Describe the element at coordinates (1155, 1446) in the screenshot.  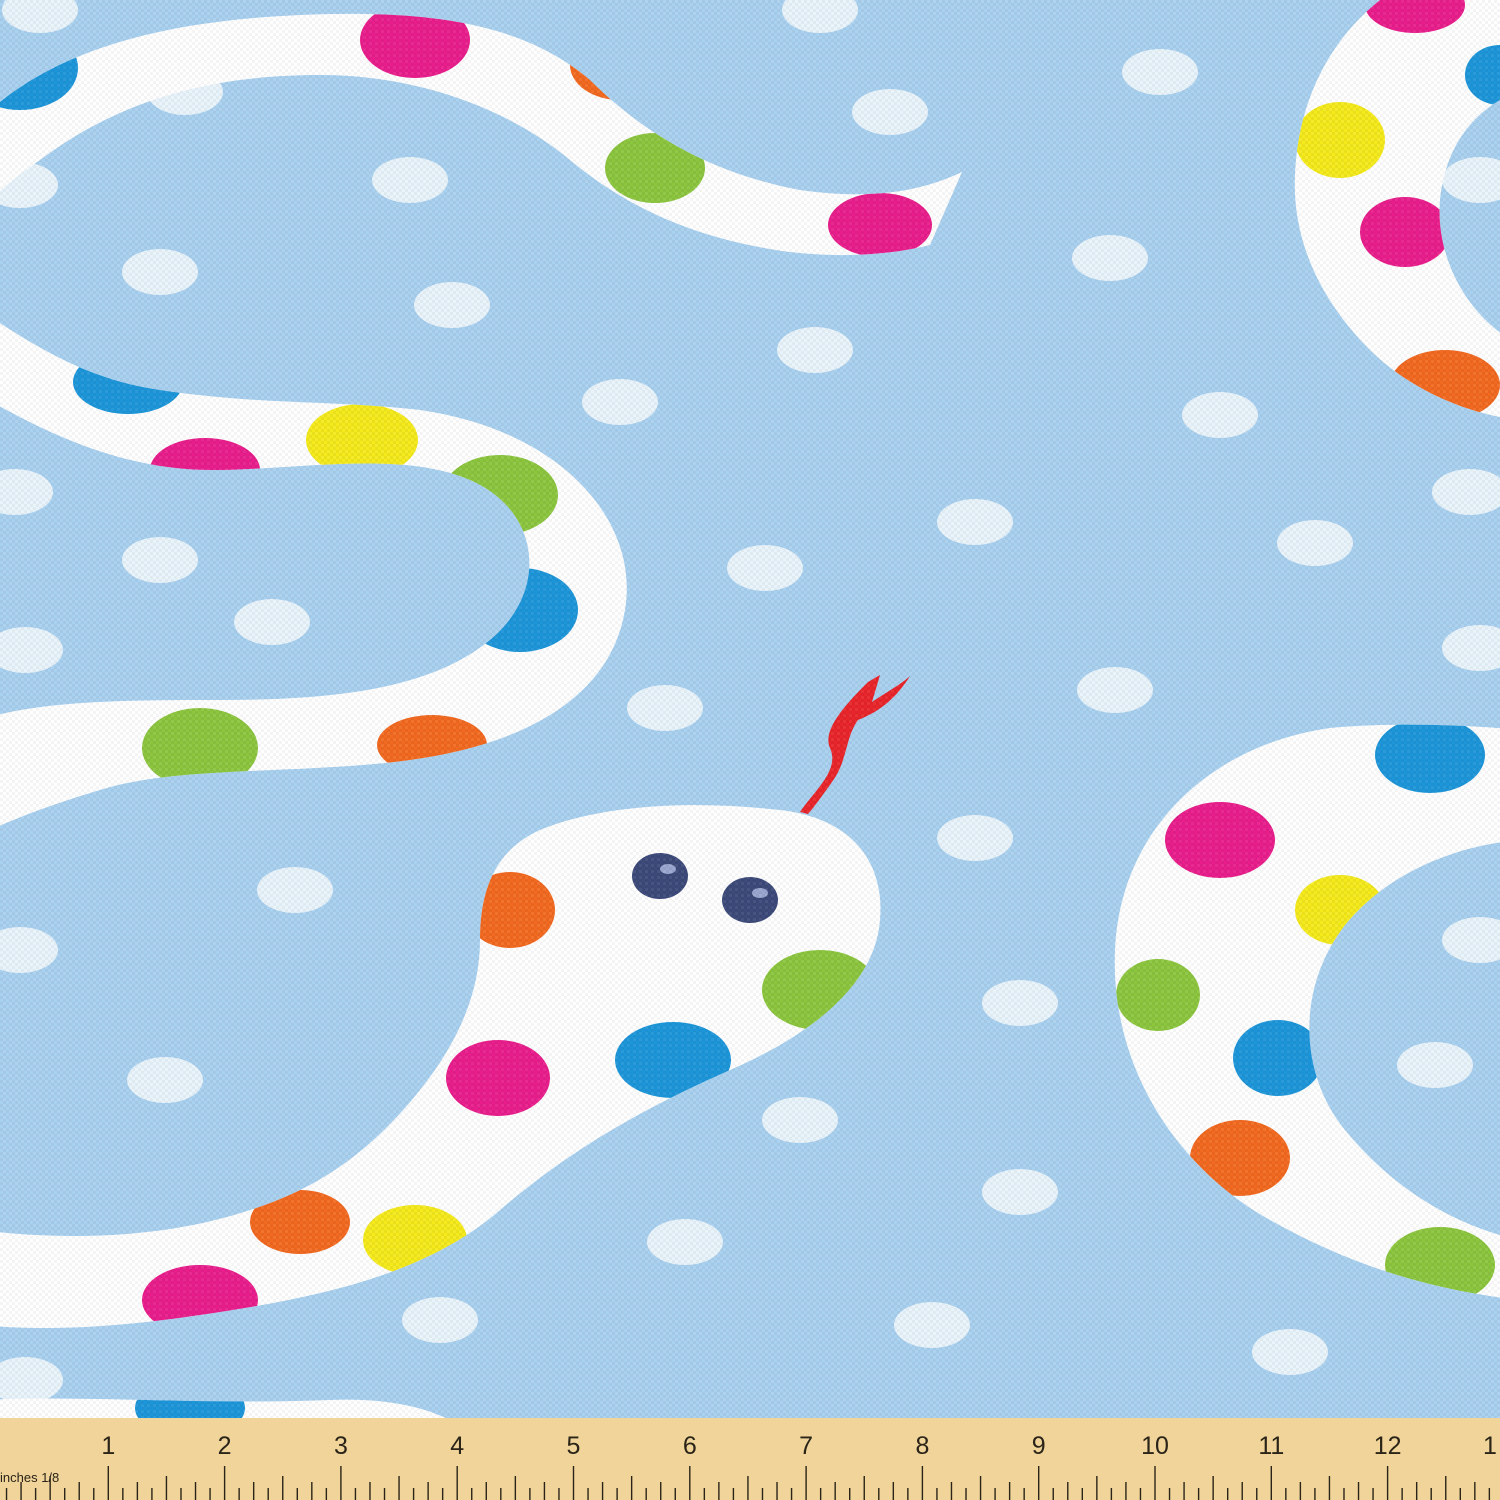
I see `ruler-number: 10` at that location.